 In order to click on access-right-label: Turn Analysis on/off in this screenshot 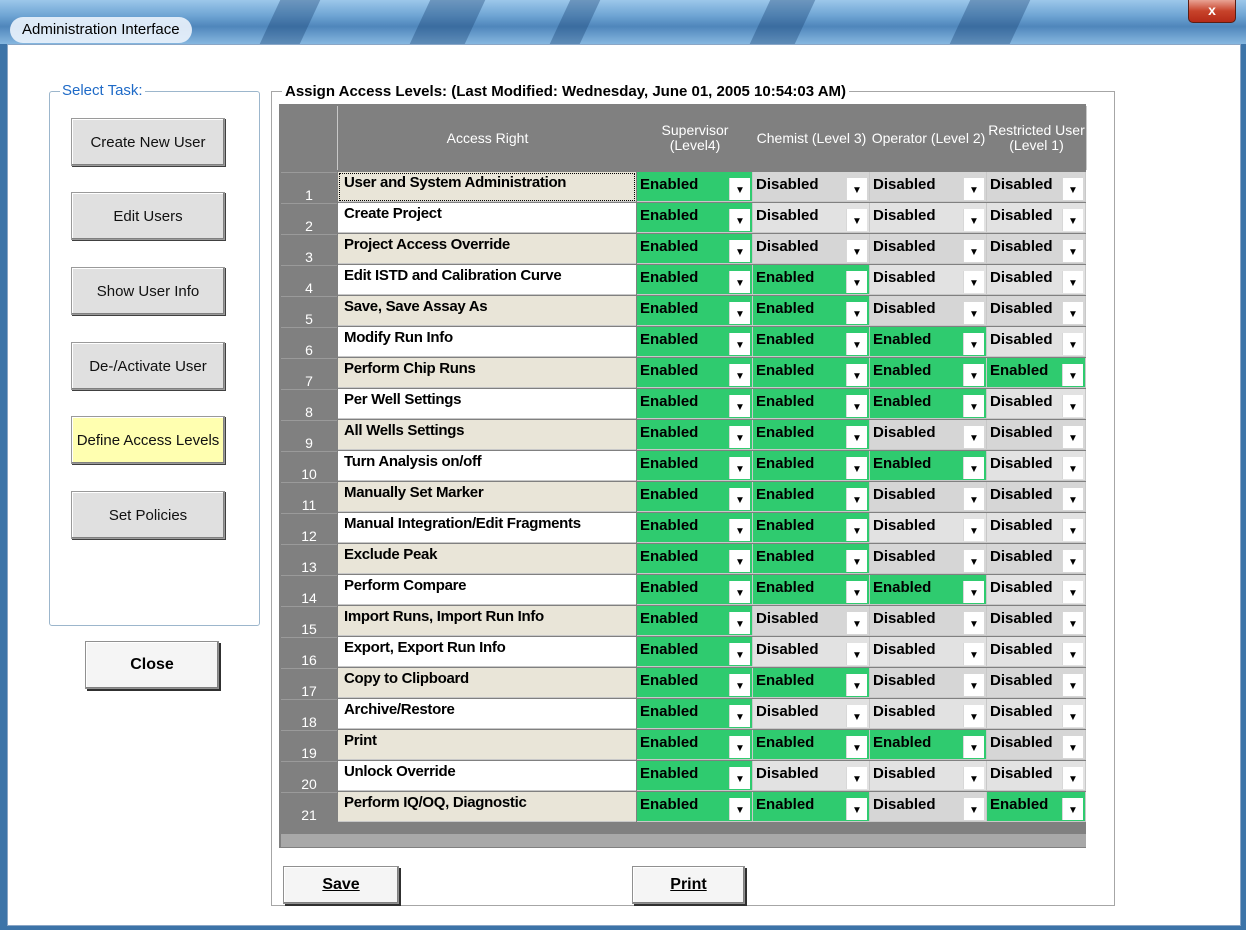, I will do `click(487, 466)`.